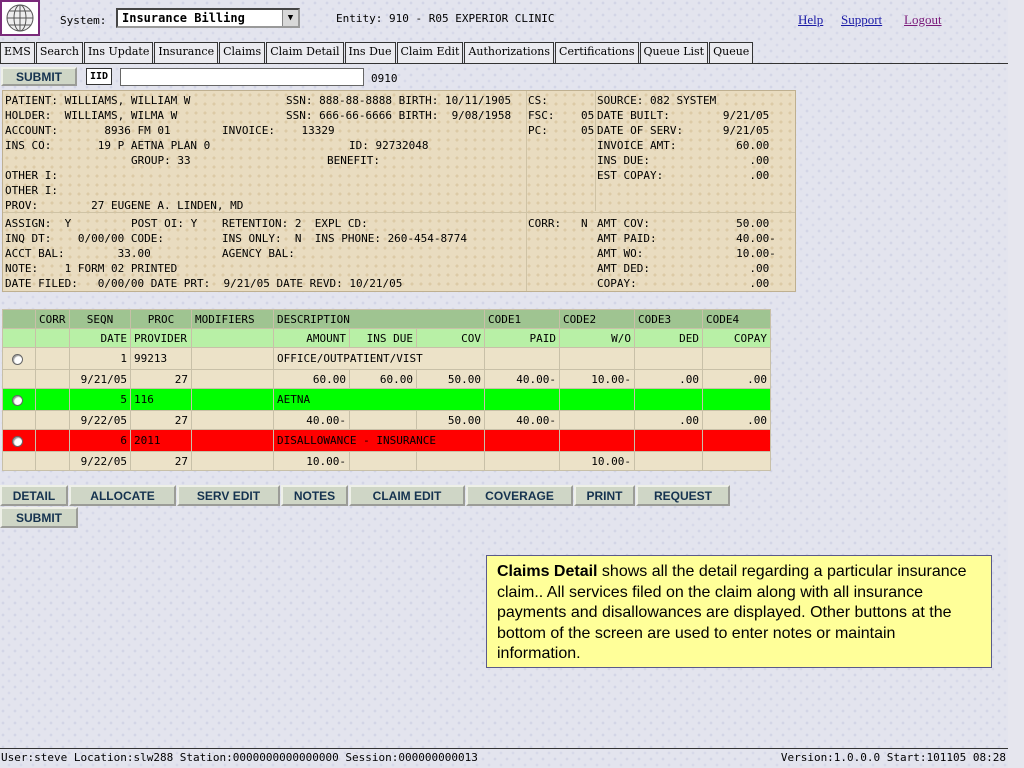 This screenshot has width=1024, height=768. What do you see at coordinates (810, 20) in the screenshot?
I see `help-link: Help` at bounding box center [810, 20].